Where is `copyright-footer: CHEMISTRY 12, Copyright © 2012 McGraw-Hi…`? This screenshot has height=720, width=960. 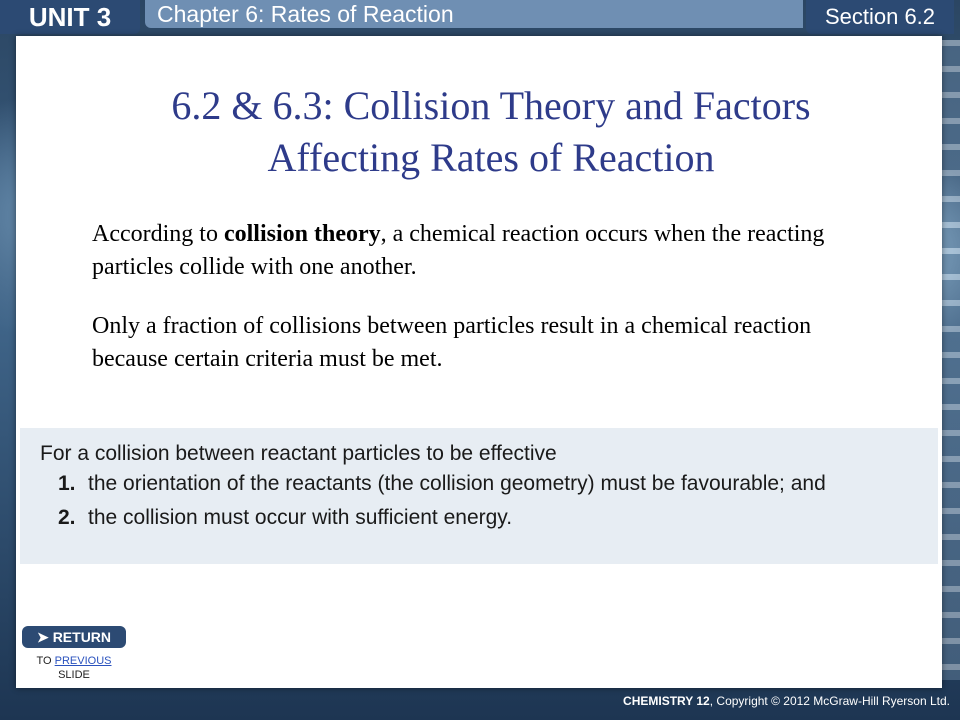 copyright-footer: CHEMISTRY 12, Copyright © 2012 McGraw-Hi… is located at coordinates (786, 701).